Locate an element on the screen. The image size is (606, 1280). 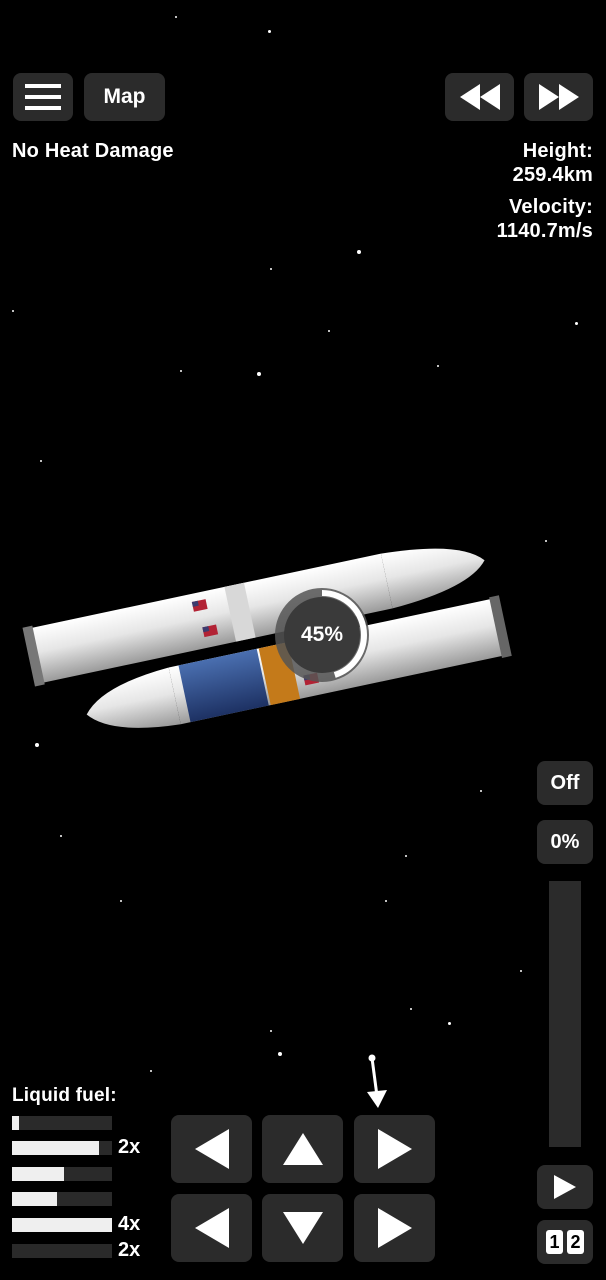
slide-right-button is located at coordinates (394, 1228).